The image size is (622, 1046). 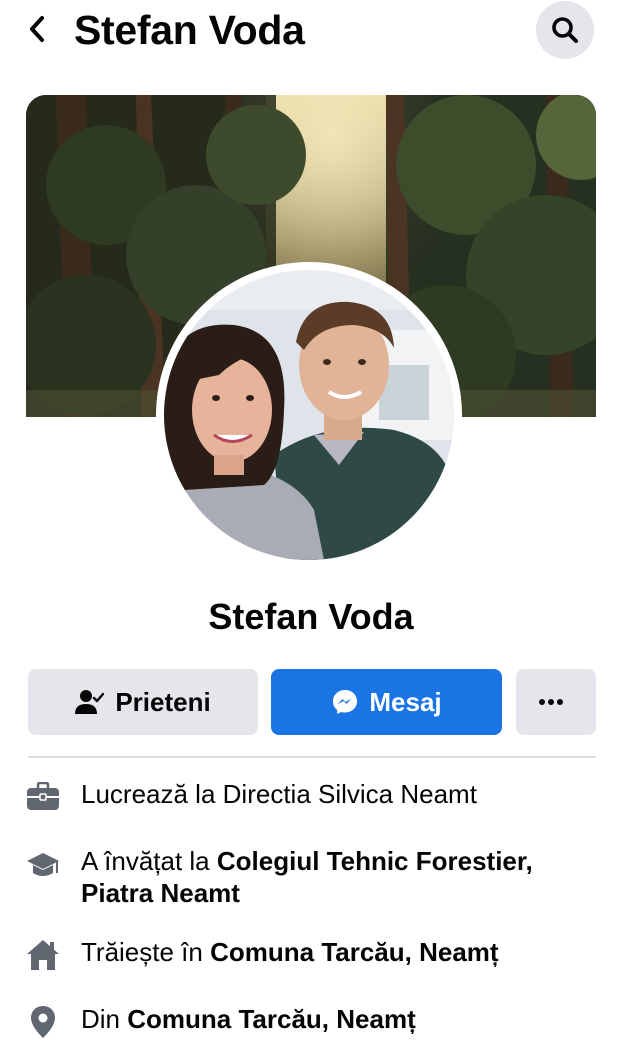 What do you see at coordinates (312, 757) in the screenshot?
I see `divider` at bounding box center [312, 757].